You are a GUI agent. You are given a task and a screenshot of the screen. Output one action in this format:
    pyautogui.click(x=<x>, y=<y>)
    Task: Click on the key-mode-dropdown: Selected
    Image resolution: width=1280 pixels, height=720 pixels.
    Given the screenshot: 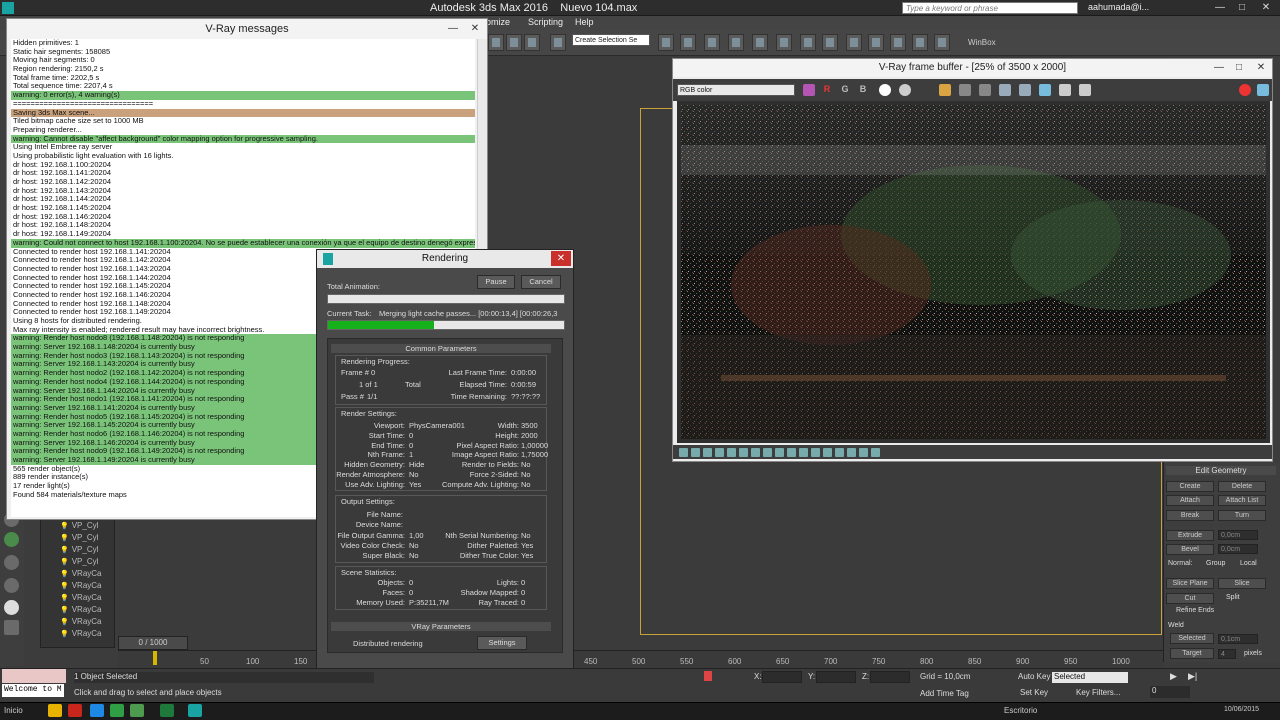 What is the action you would take?
    pyautogui.click(x=1090, y=677)
    